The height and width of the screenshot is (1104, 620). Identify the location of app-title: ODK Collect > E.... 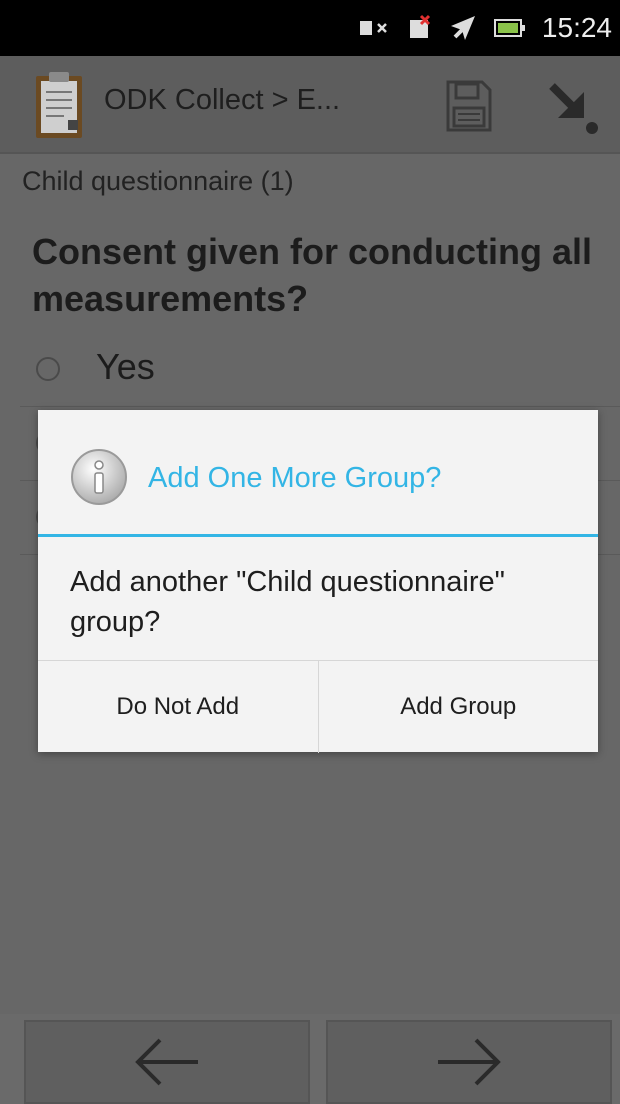
(222, 100).